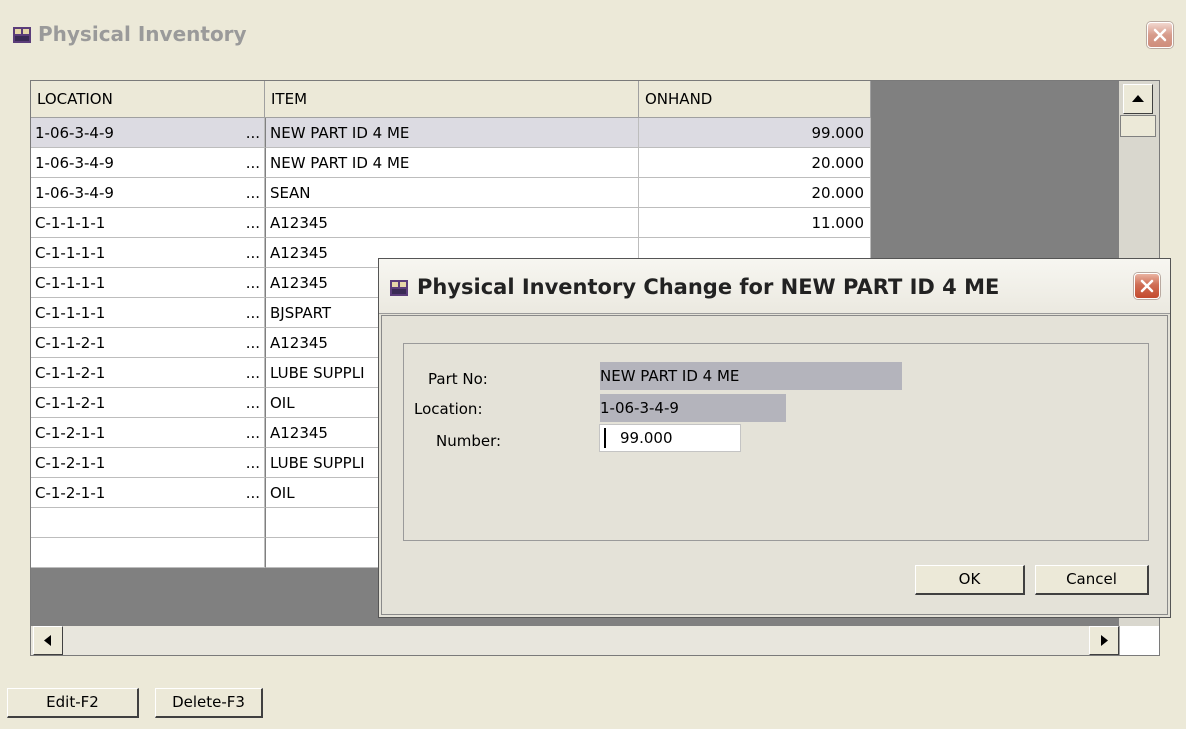 This screenshot has height=729, width=1186. What do you see at coordinates (142, 34) in the screenshot?
I see `main-window-title: Physical Inventory` at bounding box center [142, 34].